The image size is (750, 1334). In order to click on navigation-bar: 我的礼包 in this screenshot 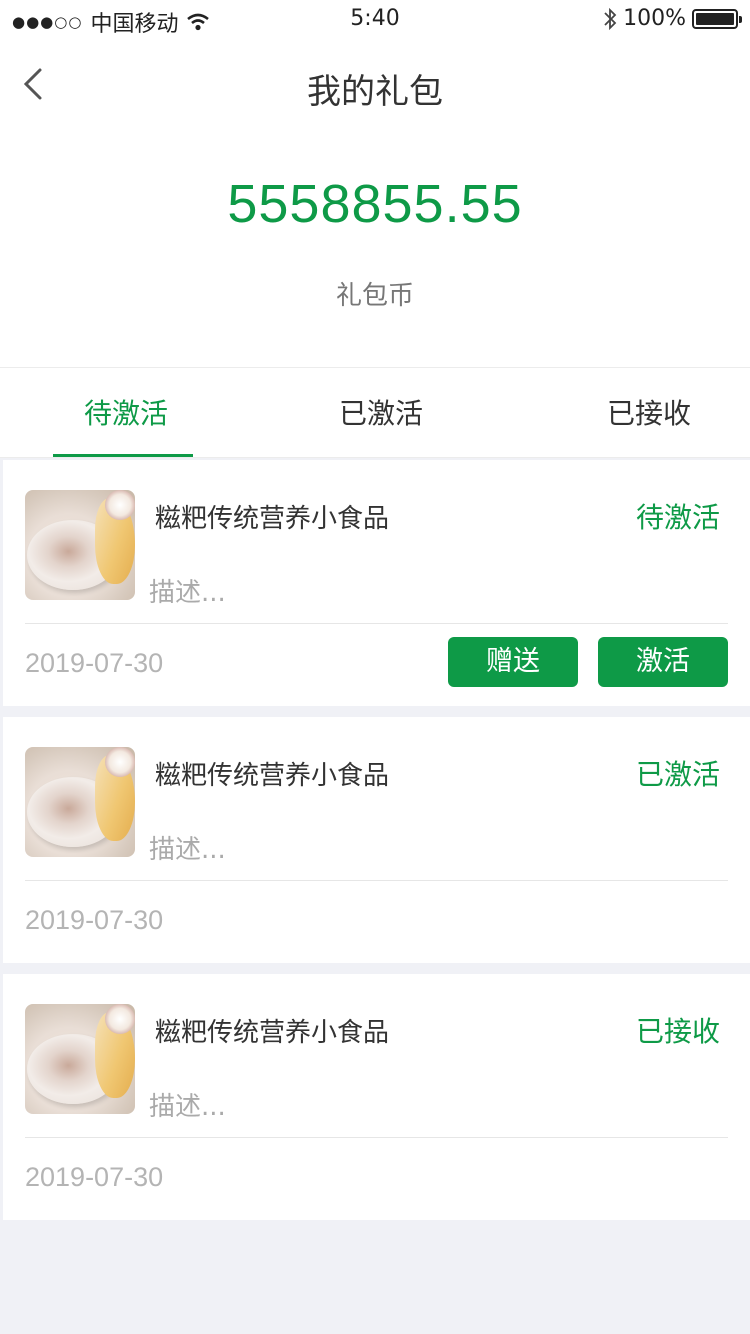, I will do `click(375, 84)`.